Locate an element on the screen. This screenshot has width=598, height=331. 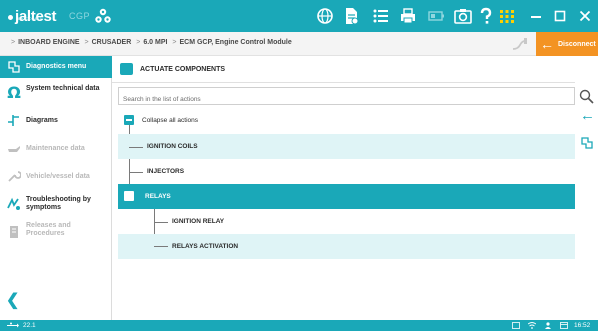
collapse-all-icon is located at coordinates (129, 120).